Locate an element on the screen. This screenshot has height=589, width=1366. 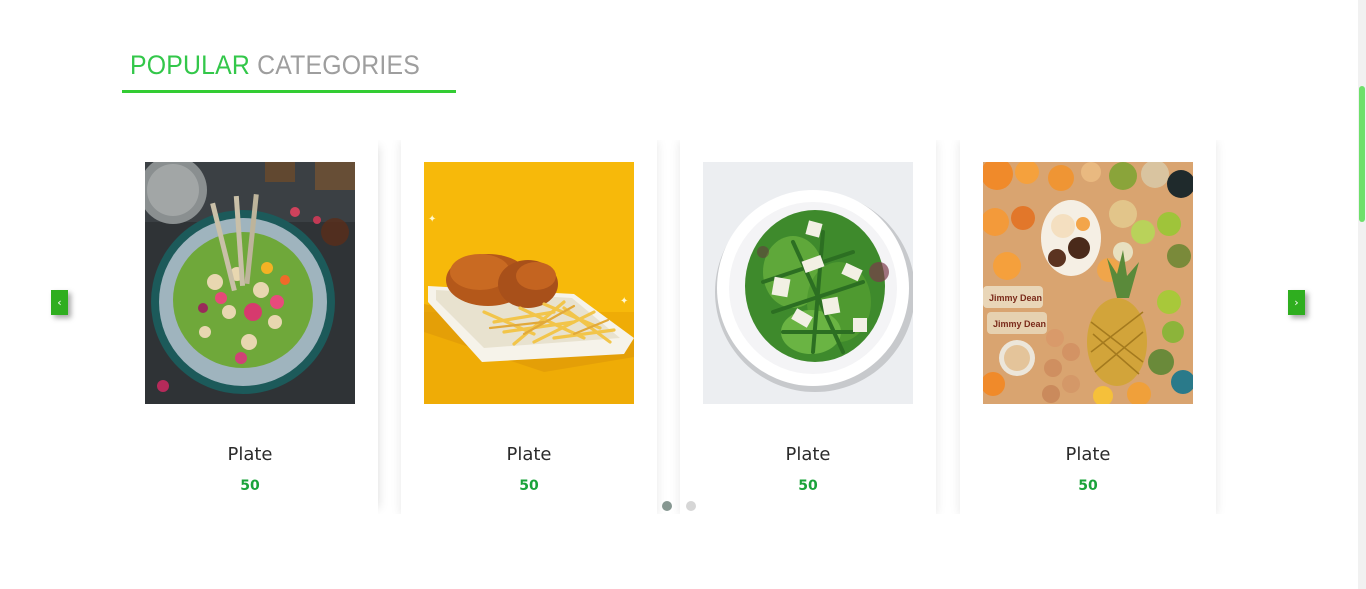
fried-chicken-fries-image: ✦ ✦ is located at coordinates (529, 283).